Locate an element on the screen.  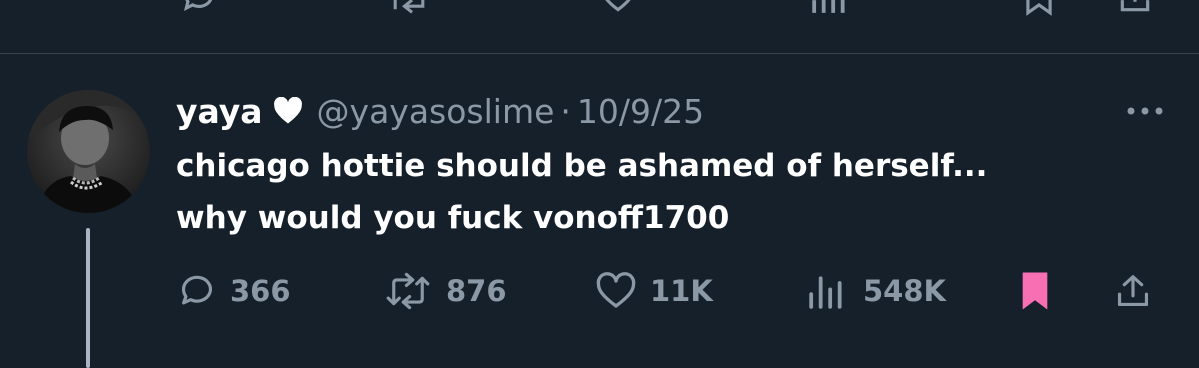
retweet-button: 876 is located at coordinates (445, 291).